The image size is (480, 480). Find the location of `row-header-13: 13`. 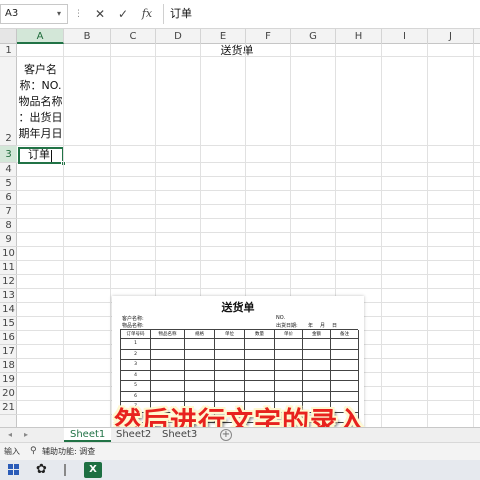

row-header-13: 13 is located at coordinates (8, 296).